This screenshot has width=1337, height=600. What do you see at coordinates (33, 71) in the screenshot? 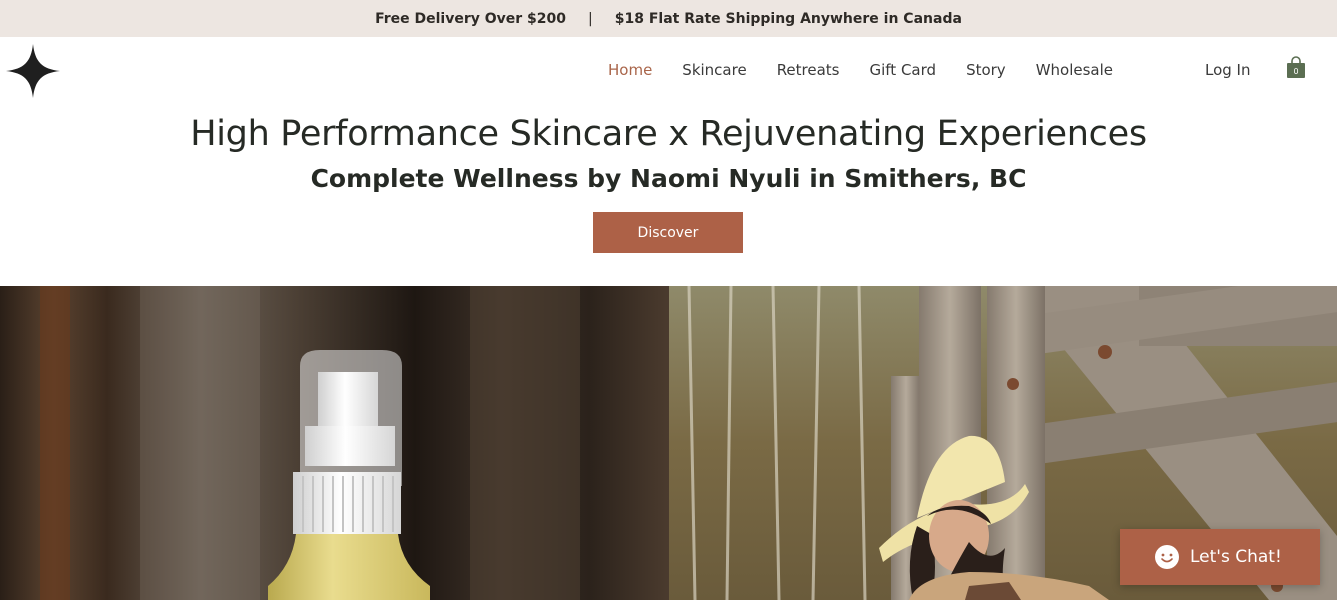
I see `logo-star-icon` at bounding box center [33, 71].